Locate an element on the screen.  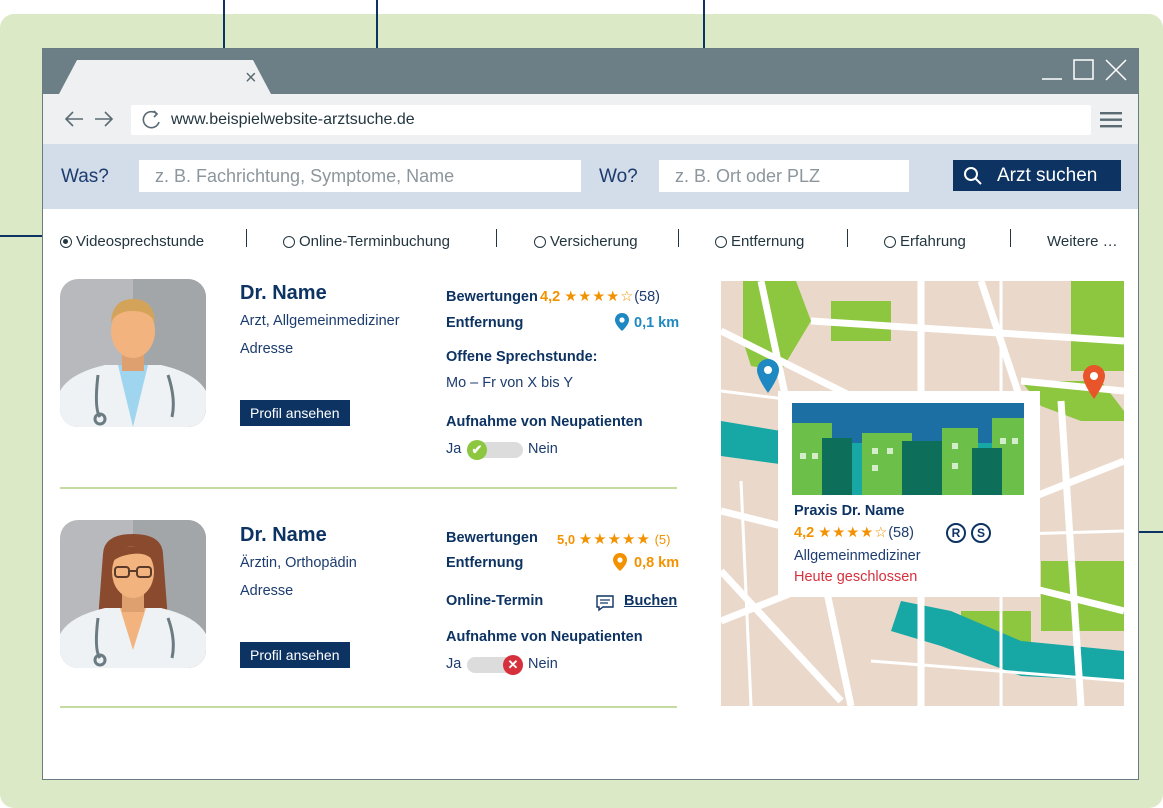
distance-value: 0,8 km is located at coordinates (657, 563).